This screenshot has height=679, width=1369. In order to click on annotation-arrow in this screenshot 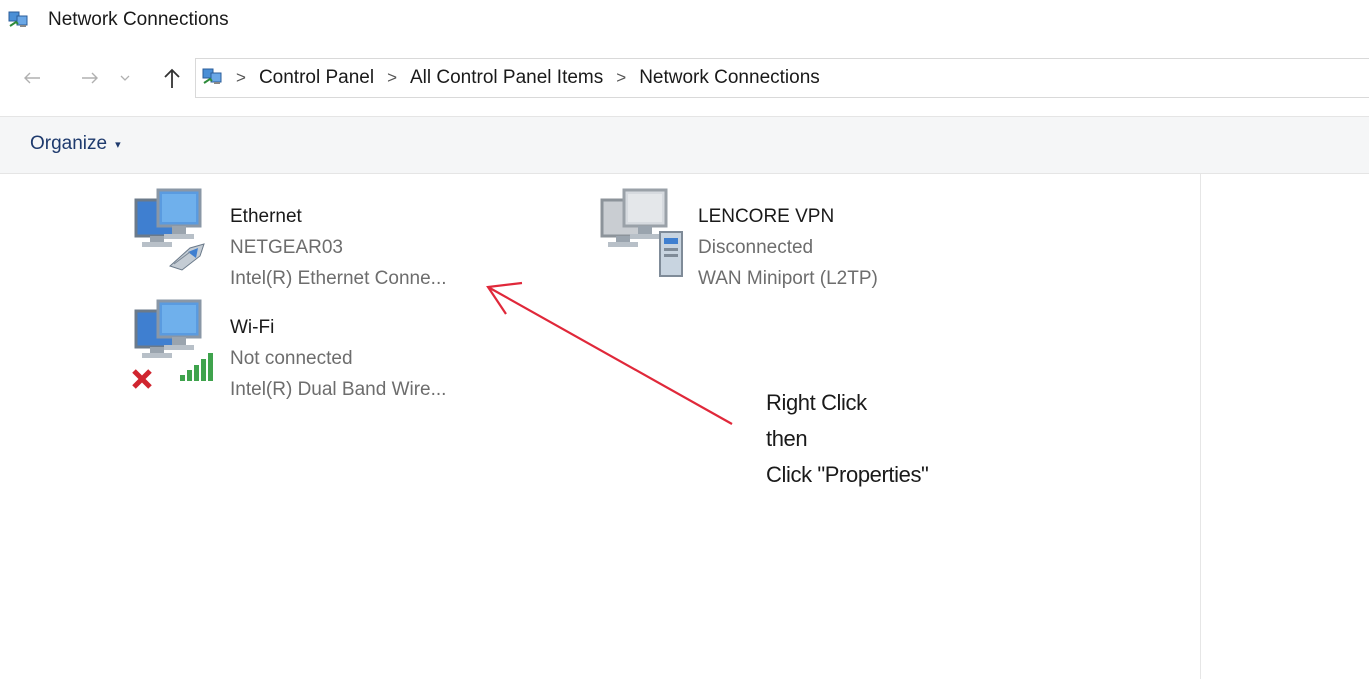, I will do `click(609, 353)`.